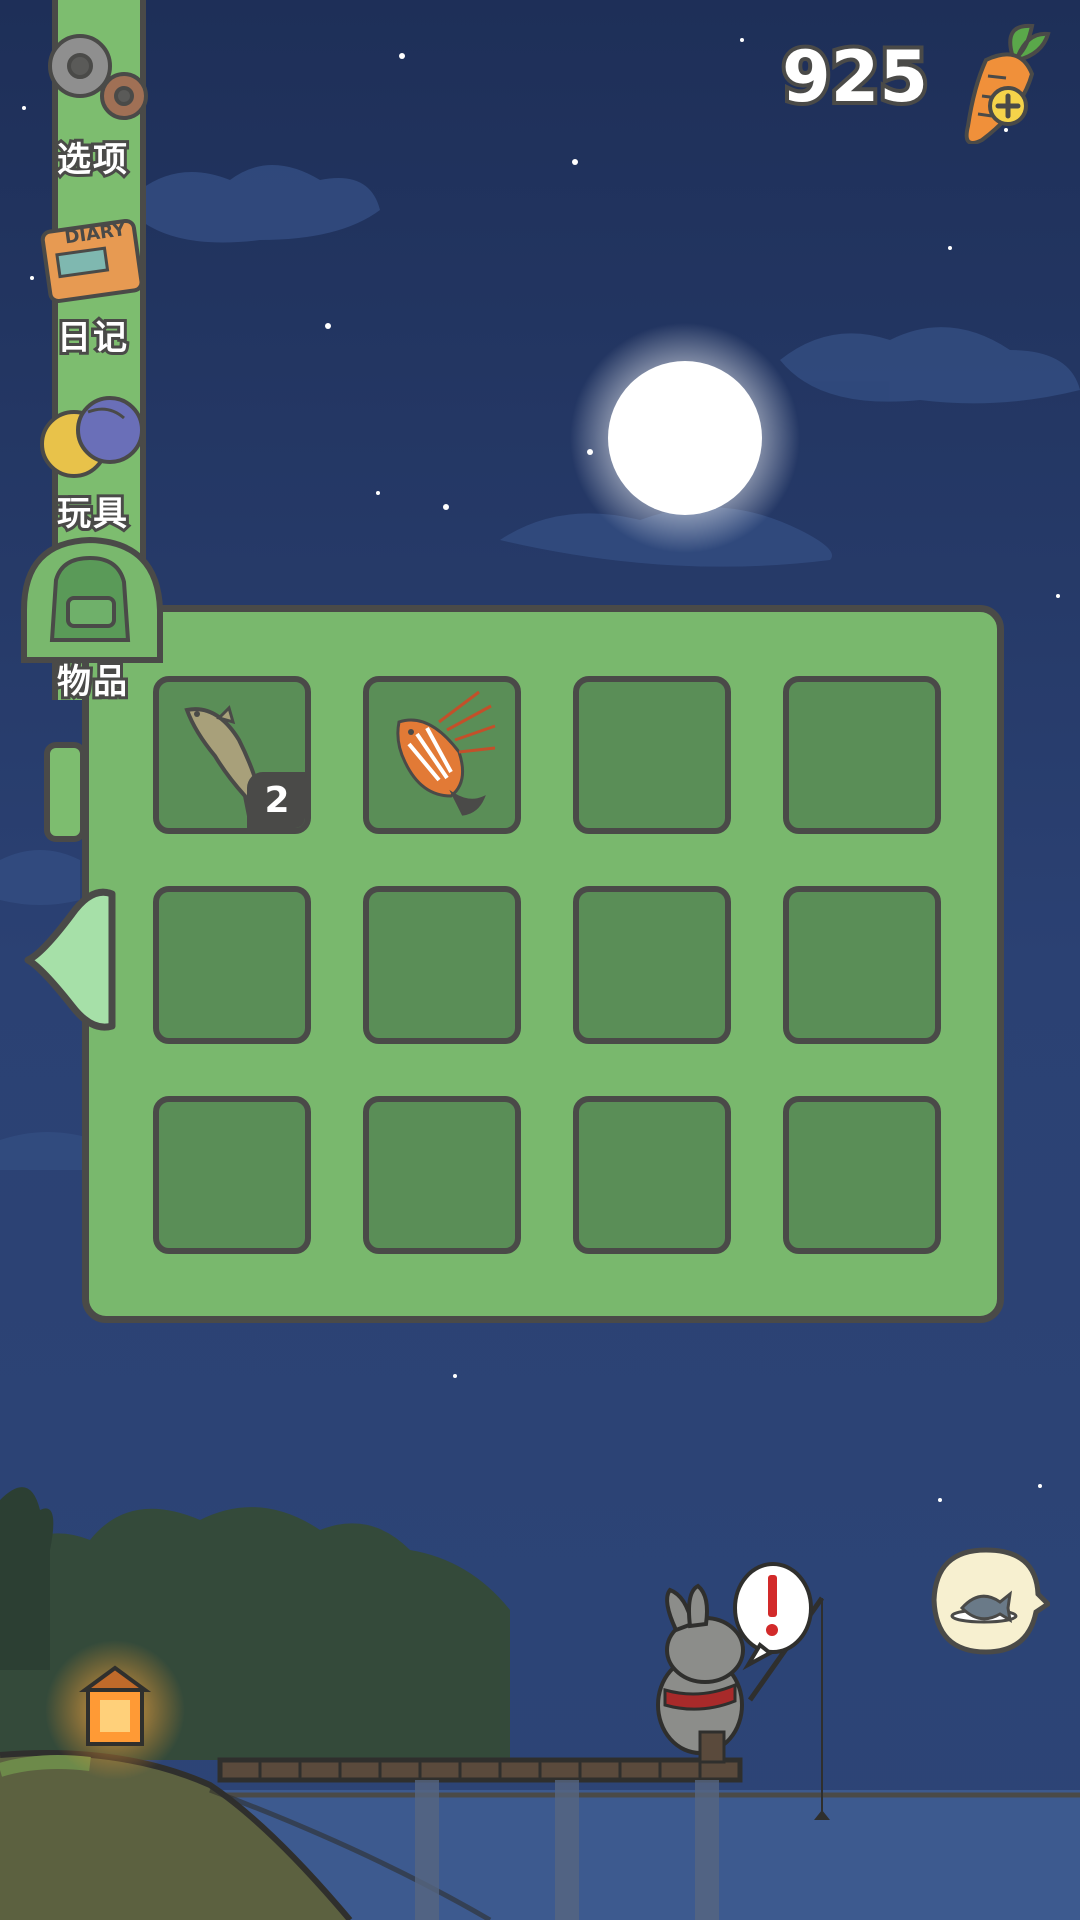 The image size is (1080, 1920). Describe the element at coordinates (92, 514) in the screenshot. I see `sidebar-item-label: 玩具` at that location.